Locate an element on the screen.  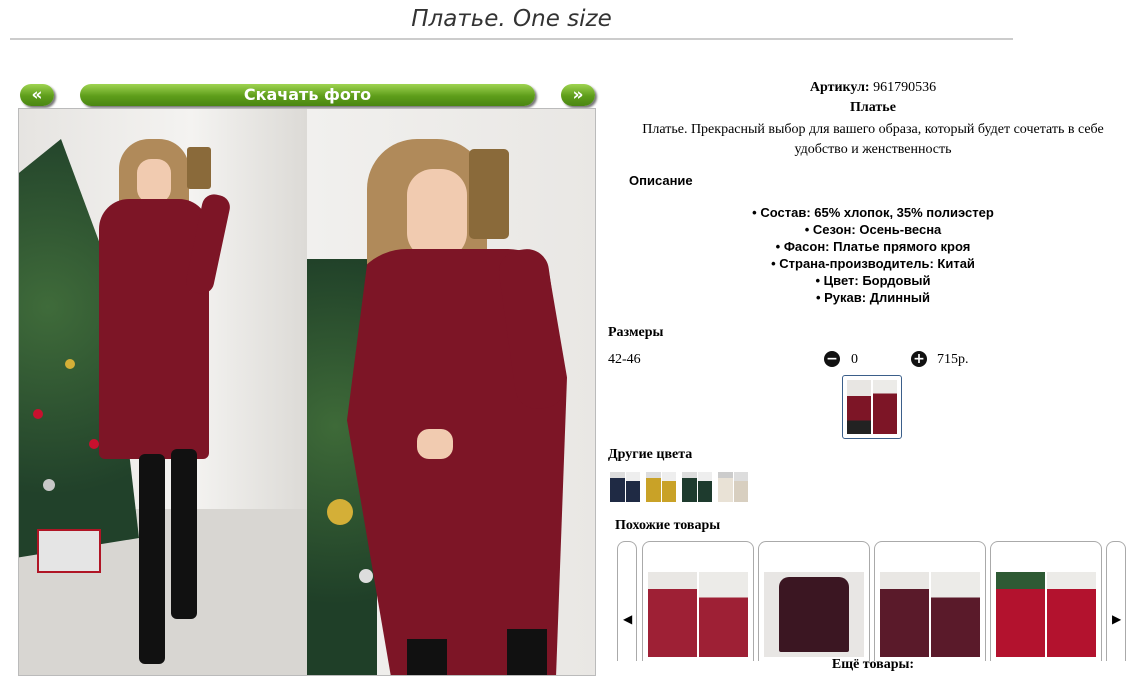
carousel-next-button: ▶ is located at coordinates (1116, 601).